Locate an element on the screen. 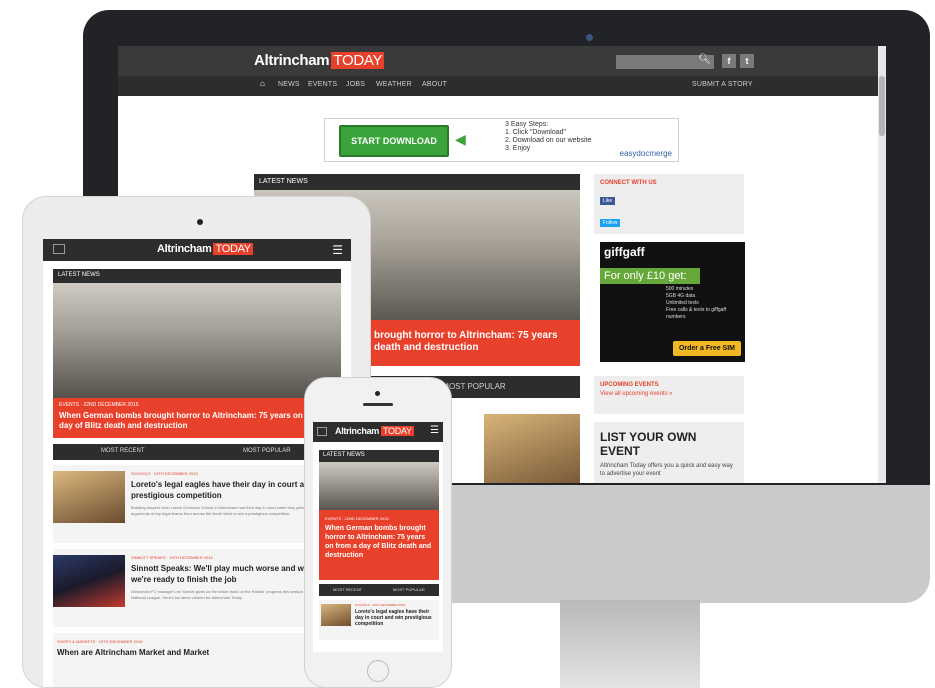  nav-about: ABOUT is located at coordinates (434, 84).